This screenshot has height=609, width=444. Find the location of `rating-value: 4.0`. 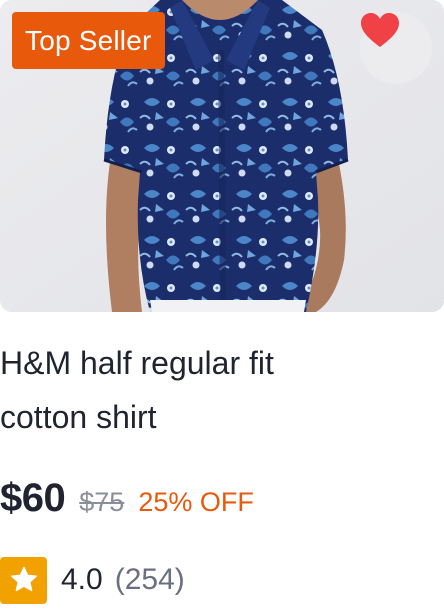

rating-value: 4.0 is located at coordinates (82, 579).